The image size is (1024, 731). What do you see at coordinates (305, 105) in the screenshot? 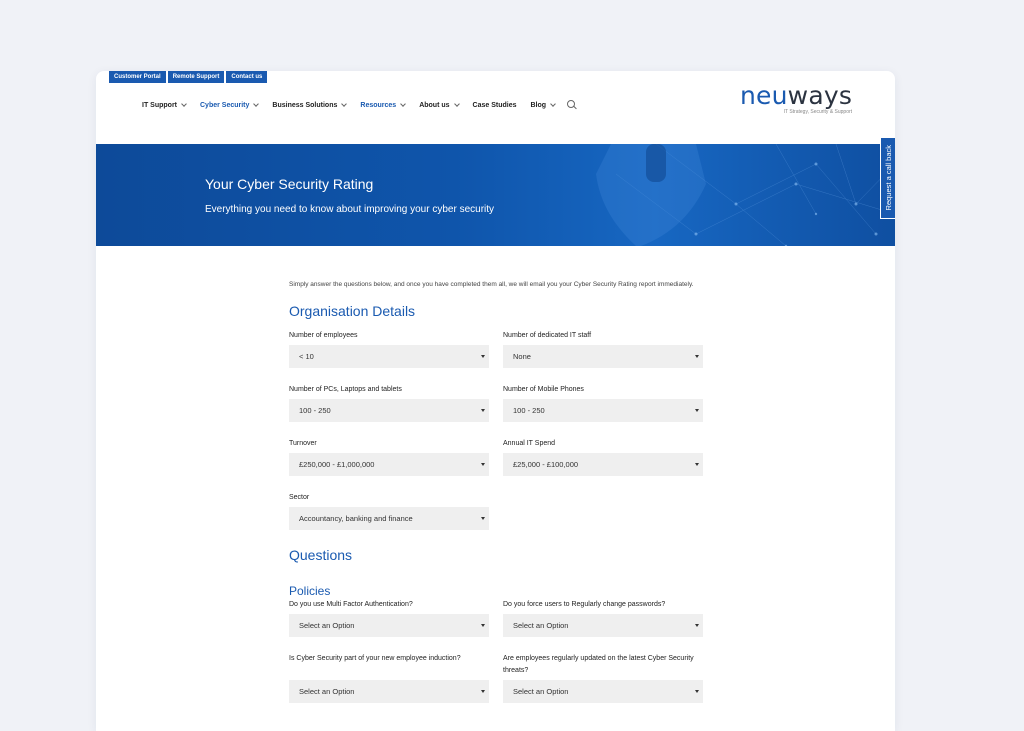
I see `nav-label: Business Solutions` at bounding box center [305, 105].